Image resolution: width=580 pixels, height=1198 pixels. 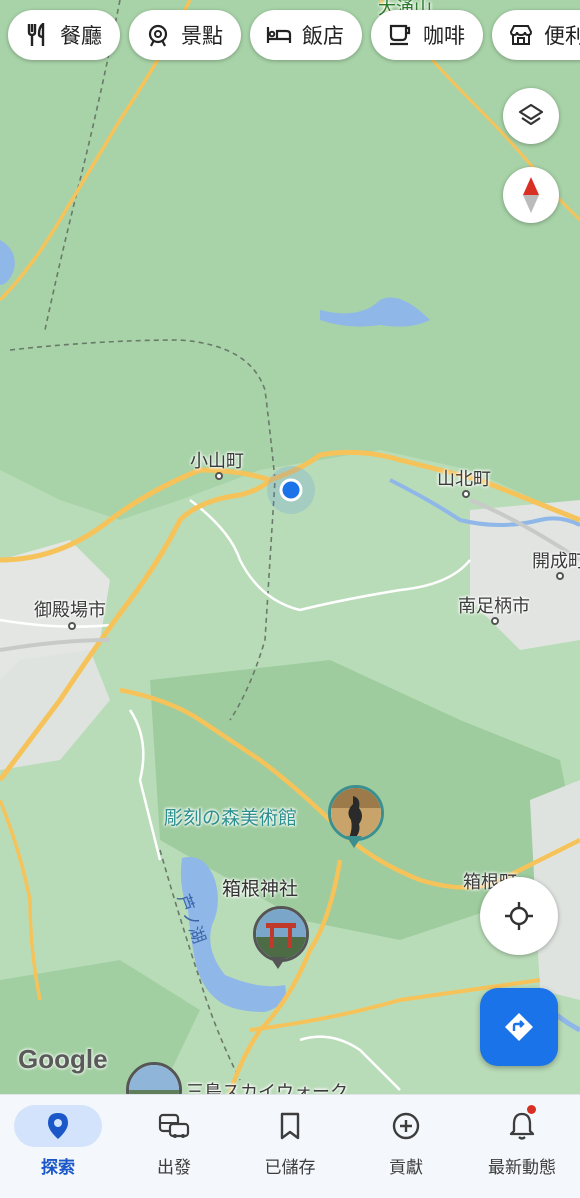 I want to click on bottom-navigation: 探索 出發 已儲存 貢獻 最新動態, so click(x=290, y=1146).